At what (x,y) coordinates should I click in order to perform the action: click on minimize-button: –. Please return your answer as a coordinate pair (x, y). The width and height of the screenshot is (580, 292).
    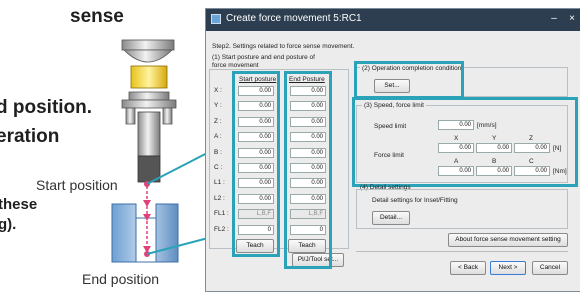
    Looking at the image, I should click on (554, 19).